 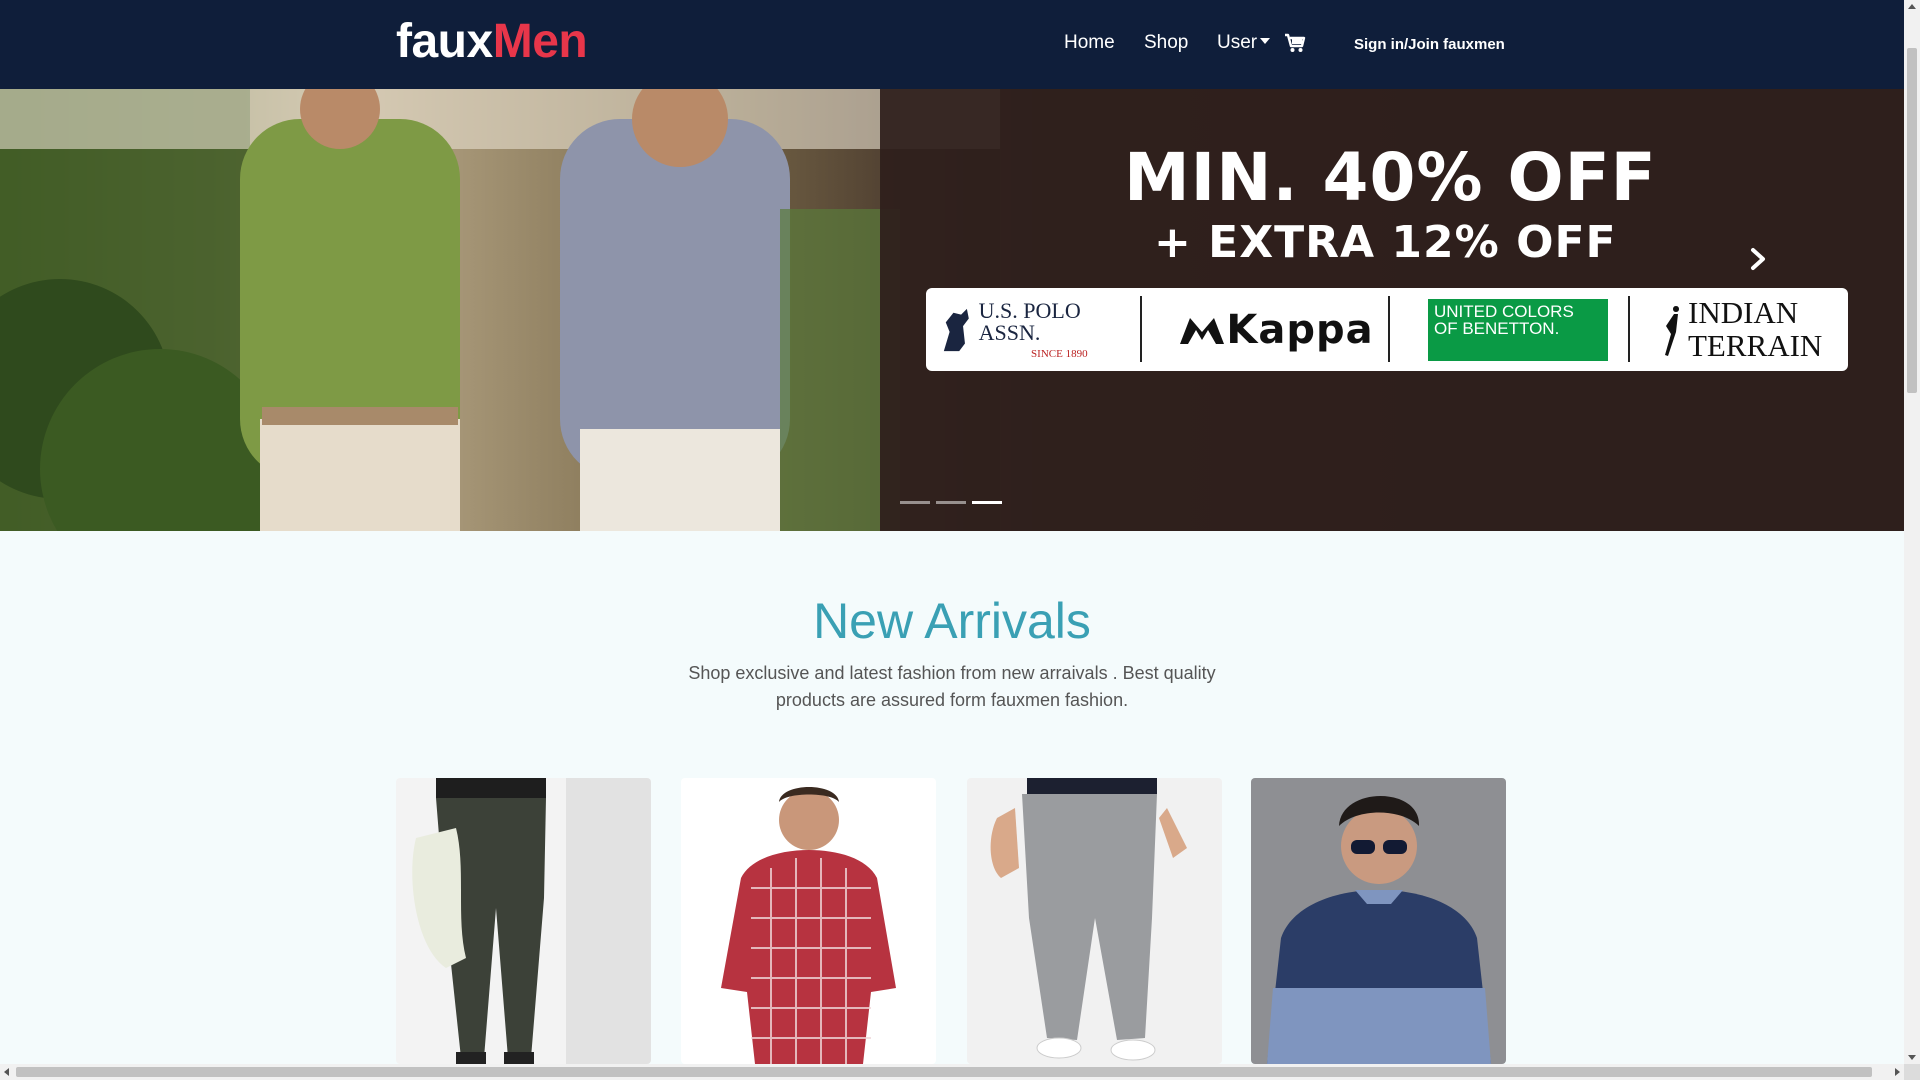 What do you see at coordinates (1897, 1072) in the screenshot?
I see `scroll-right-icon` at bounding box center [1897, 1072].